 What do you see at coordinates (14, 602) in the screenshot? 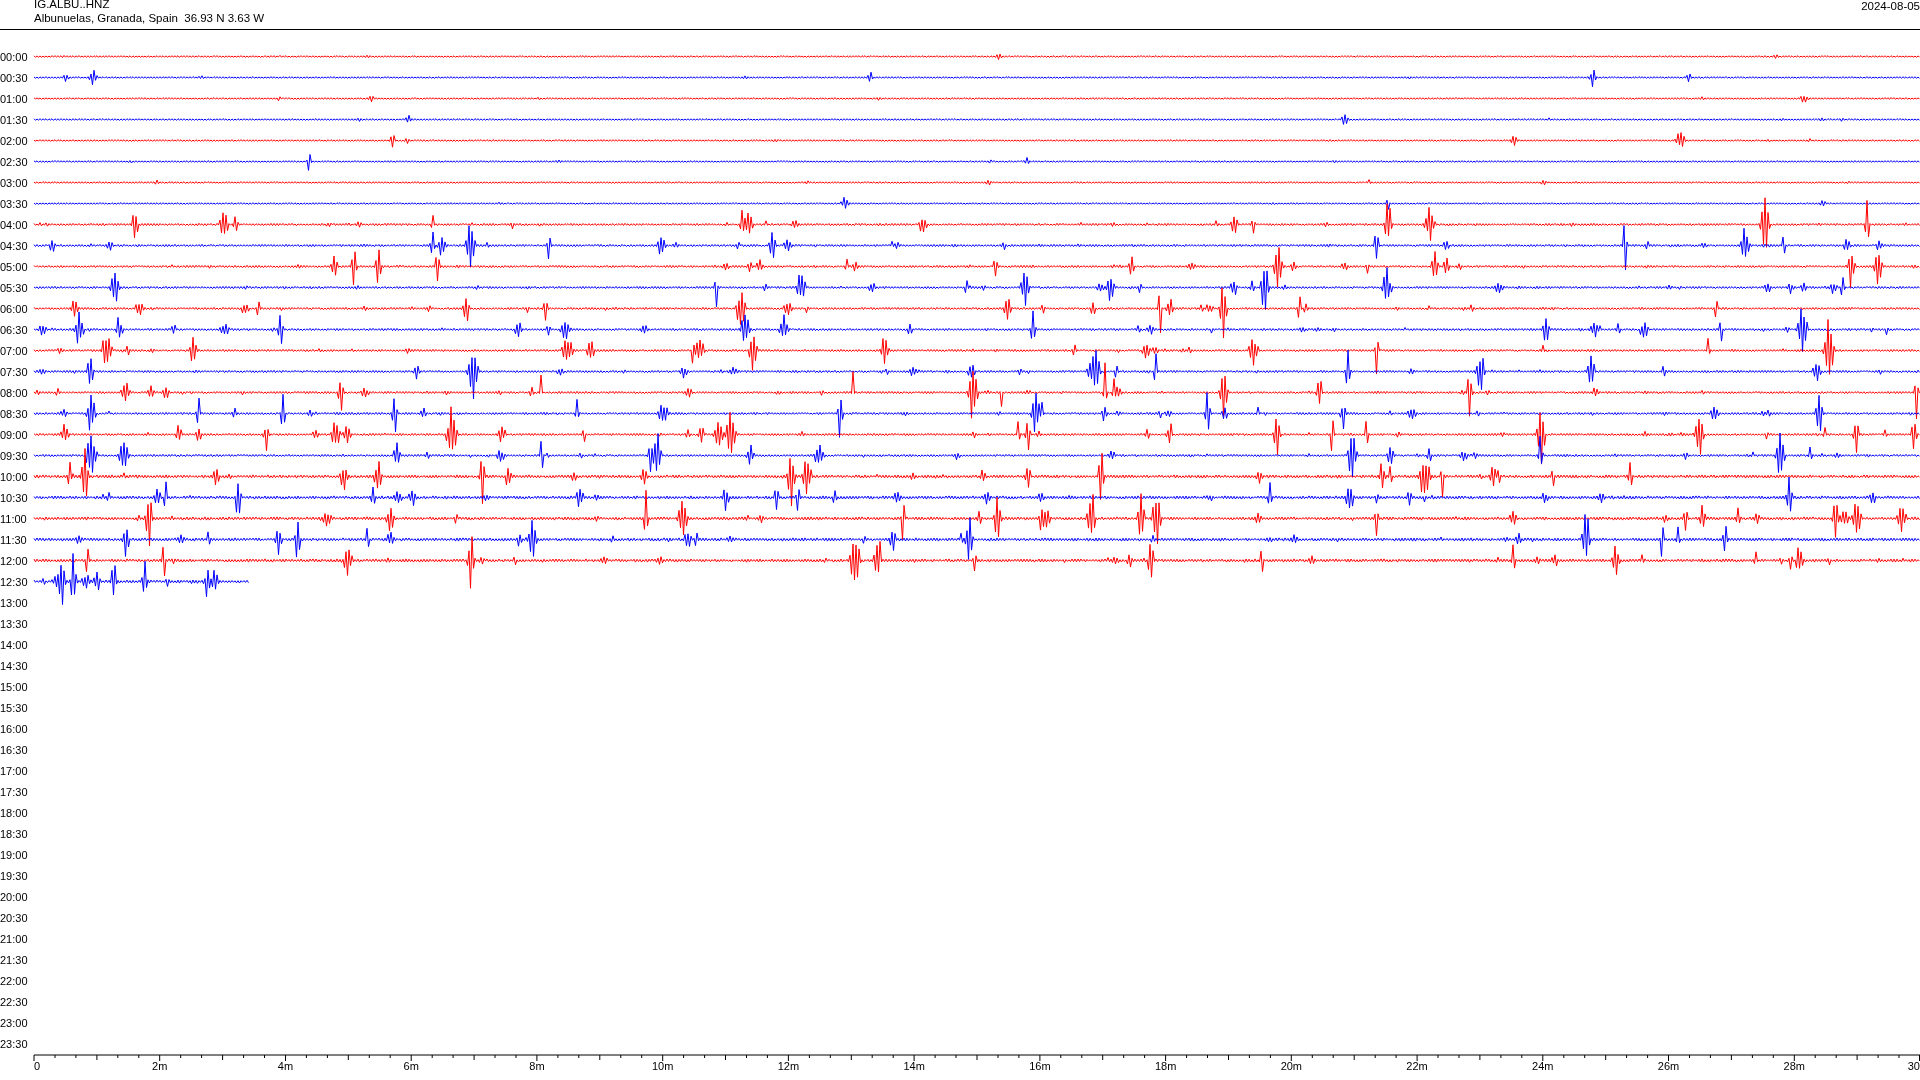
I see `time-label: 13:00` at bounding box center [14, 602].